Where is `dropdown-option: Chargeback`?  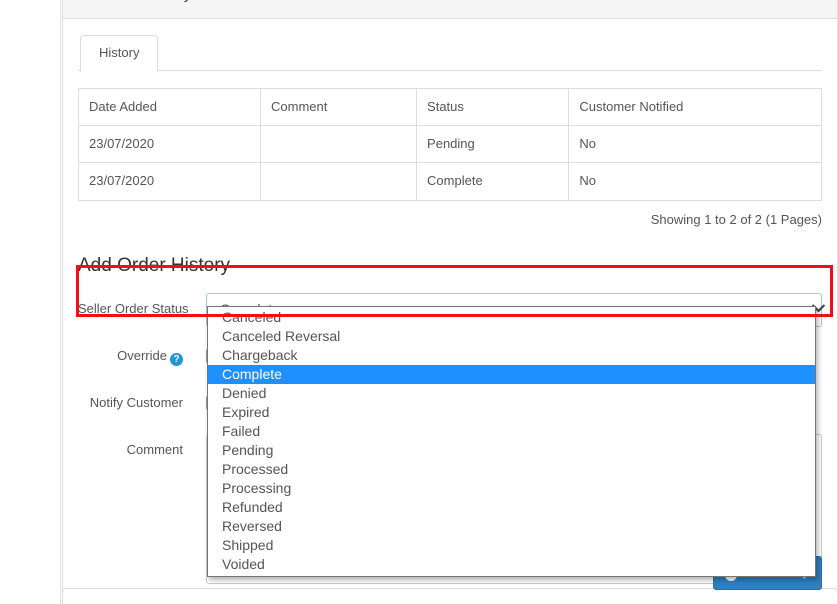
dropdown-option: Chargeback is located at coordinates (511, 355).